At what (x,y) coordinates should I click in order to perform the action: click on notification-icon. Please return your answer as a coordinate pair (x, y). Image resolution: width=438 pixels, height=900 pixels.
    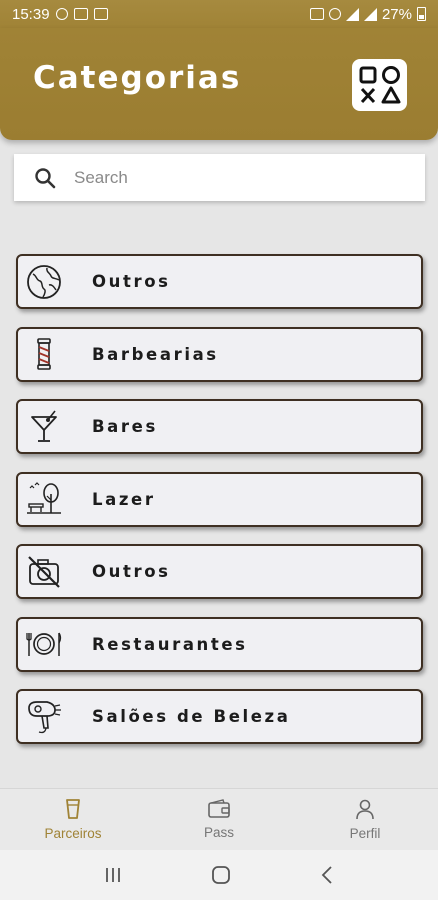
    Looking at the image, I should click on (80, 14).